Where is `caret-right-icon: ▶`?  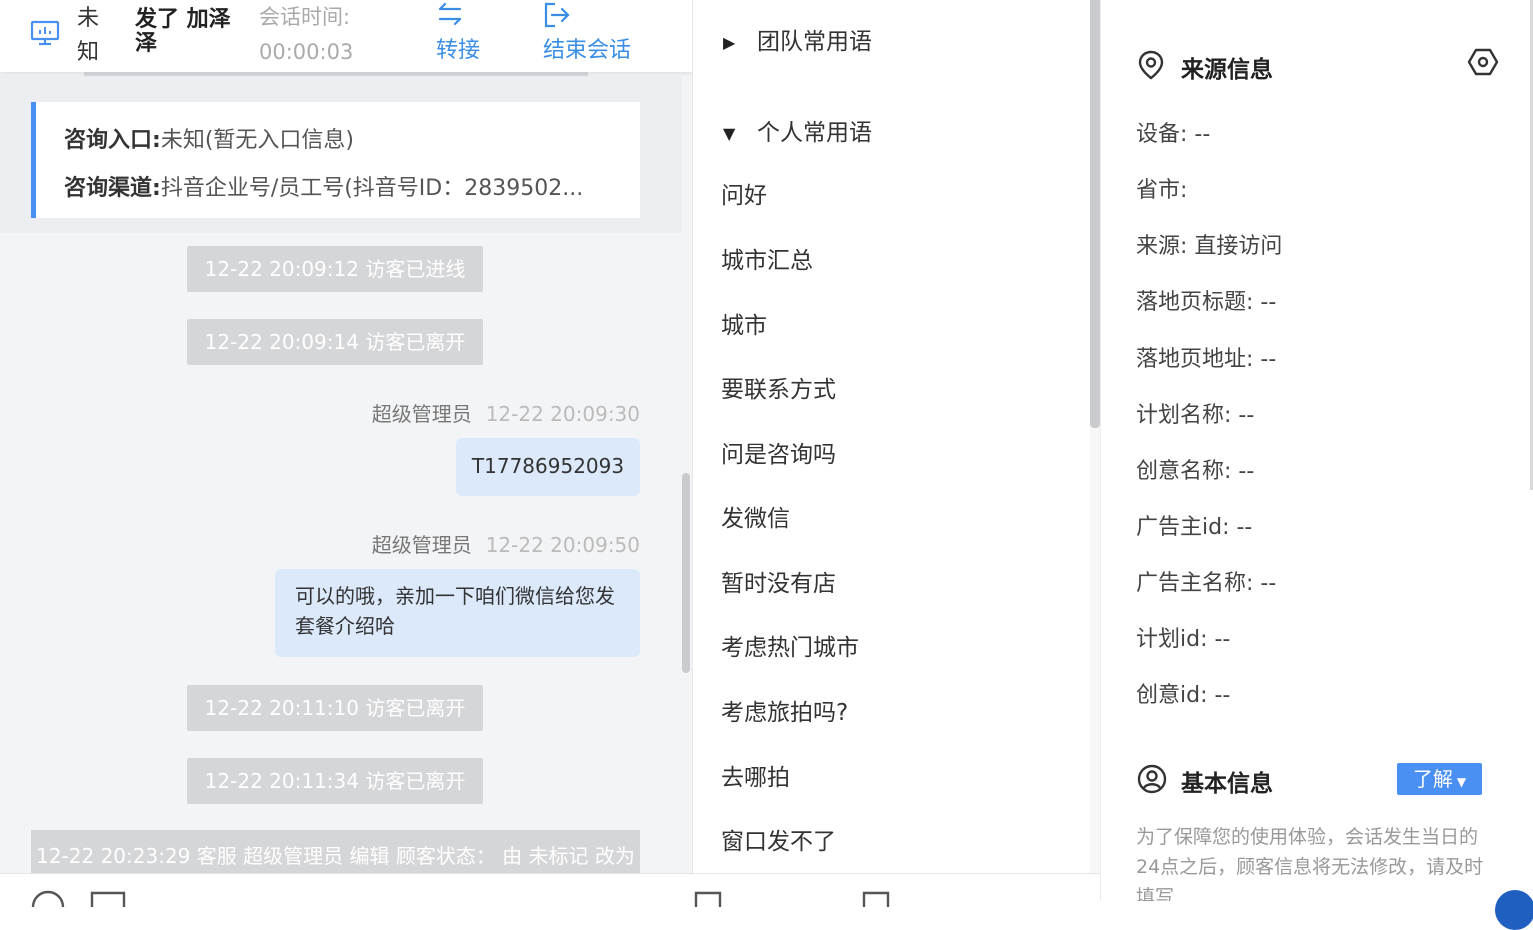
caret-right-icon: ▶ is located at coordinates (729, 42).